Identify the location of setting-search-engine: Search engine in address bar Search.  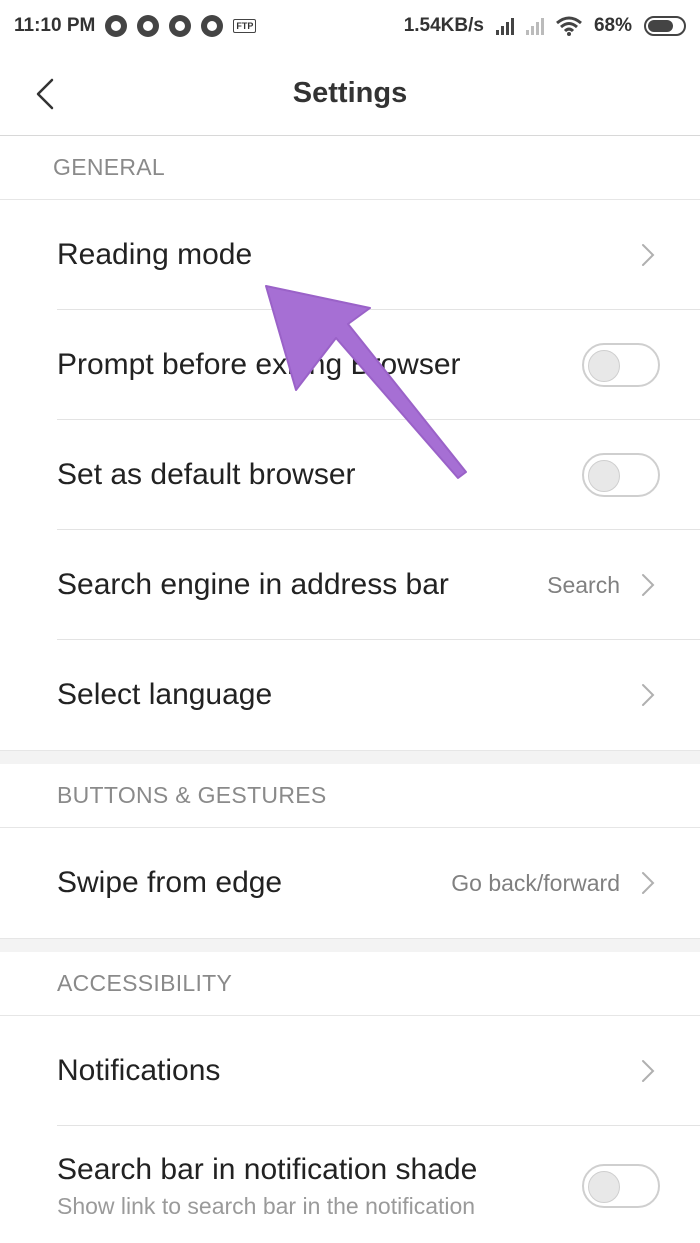
(350, 585).